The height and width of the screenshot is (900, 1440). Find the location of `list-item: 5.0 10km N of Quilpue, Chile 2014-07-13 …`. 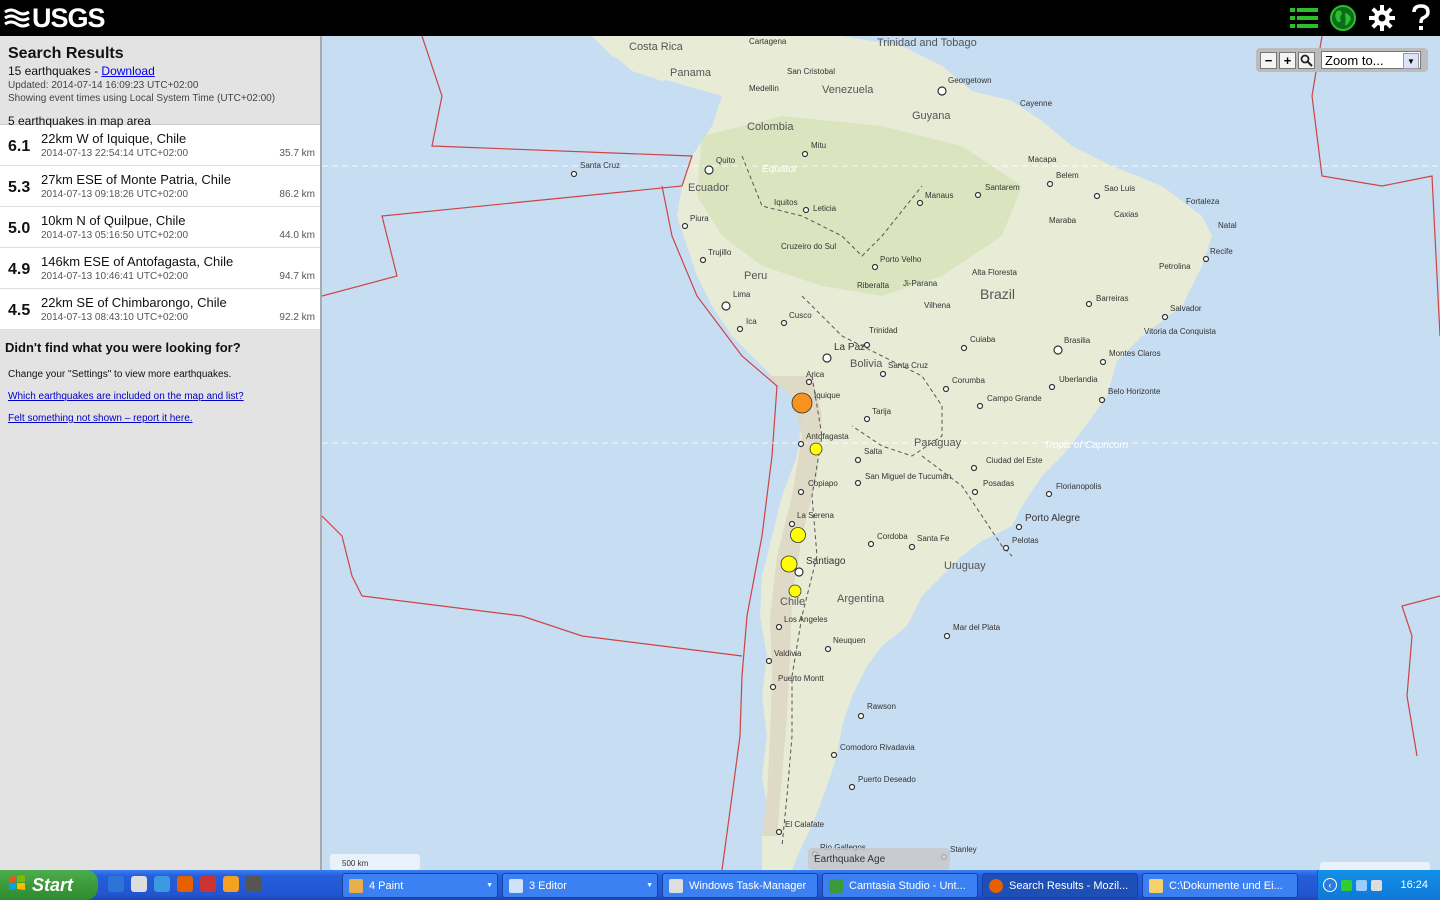

list-item: 5.0 10km N of Quilpue, Chile 2014-07-13 … is located at coordinates (160, 227).